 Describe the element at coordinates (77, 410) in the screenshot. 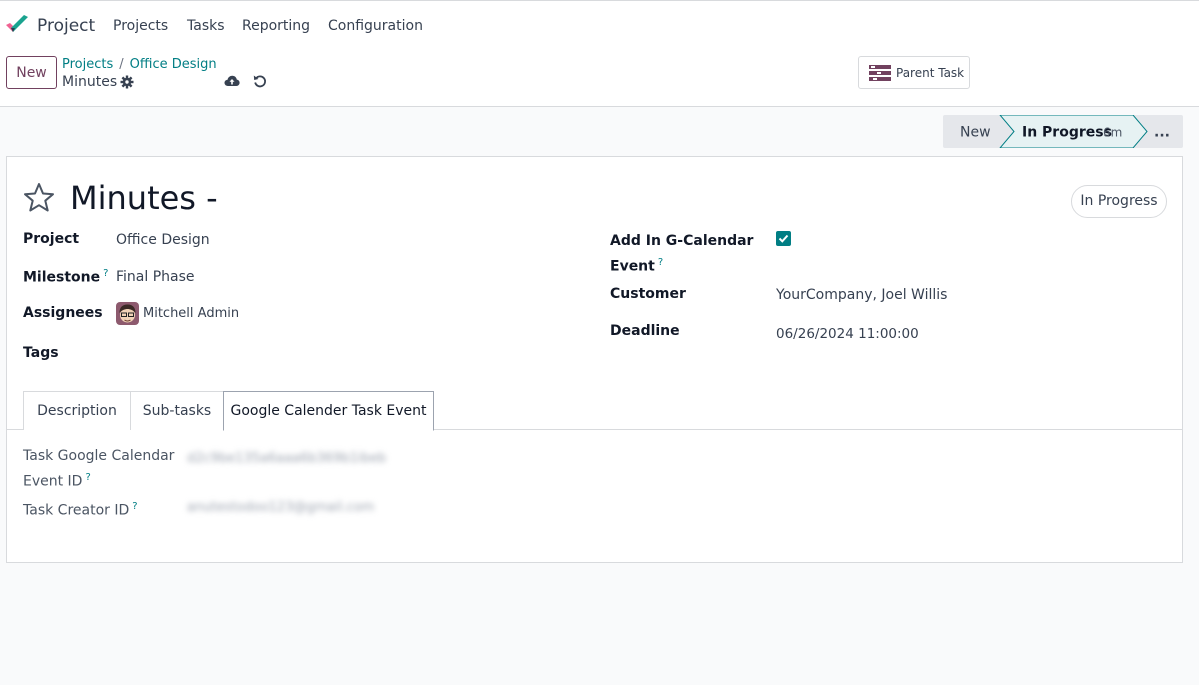

I see `tab-description: Description` at that location.